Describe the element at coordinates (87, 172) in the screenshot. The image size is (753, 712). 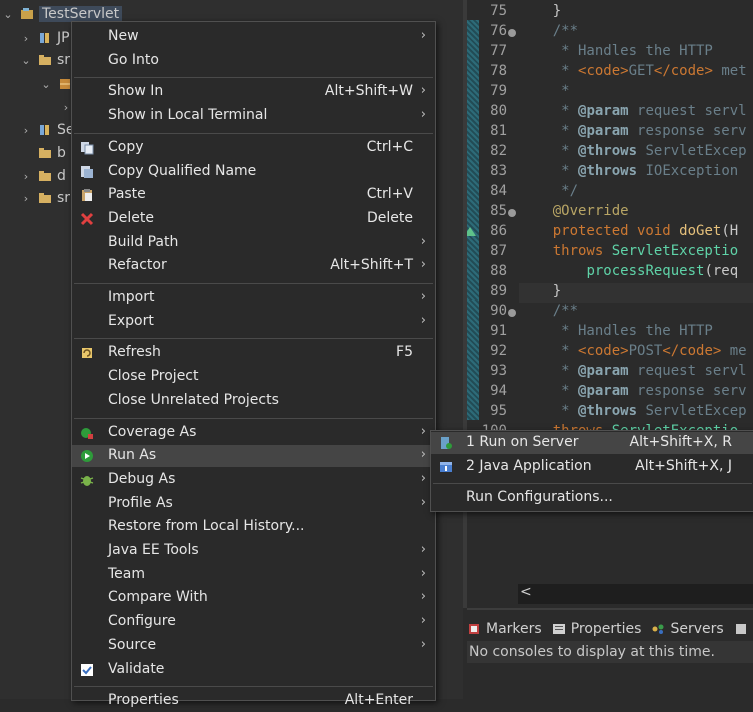
I see `copy-qualified-icon` at that location.